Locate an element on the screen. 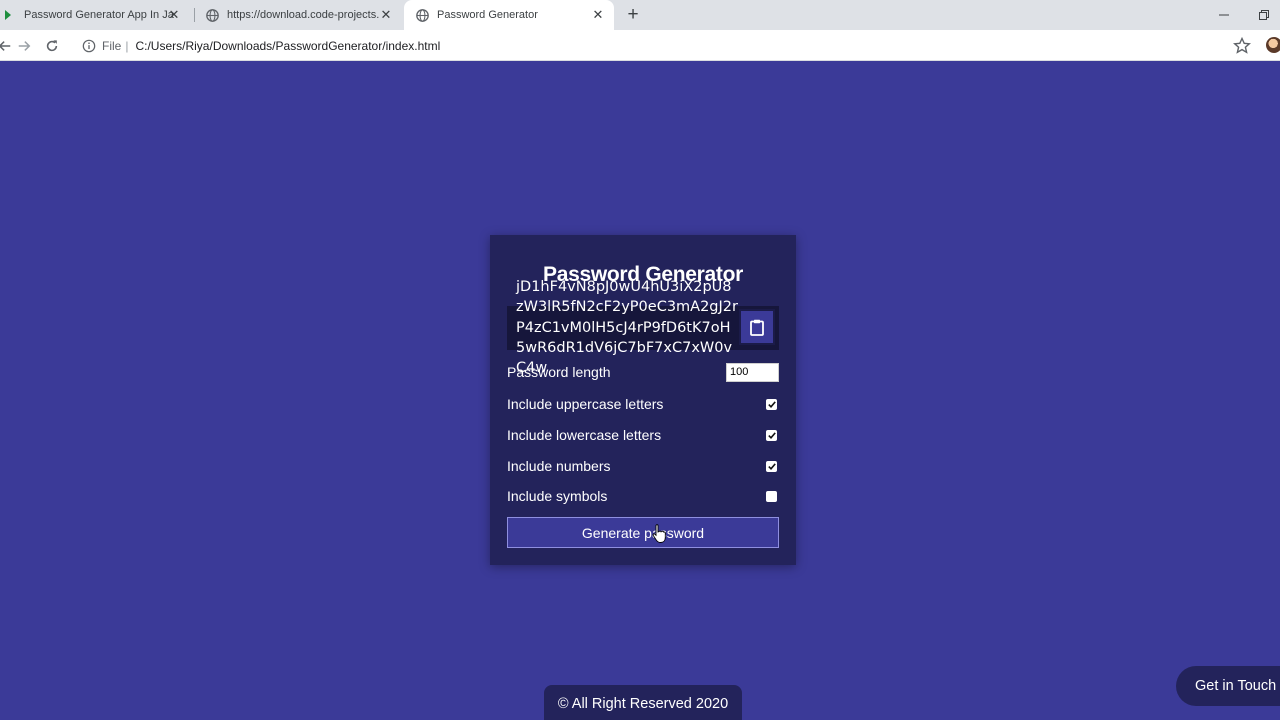 Image resolution: width=1280 pixels, height=720 pixels. numbers-checkbox is located at coordinates (771, 466).